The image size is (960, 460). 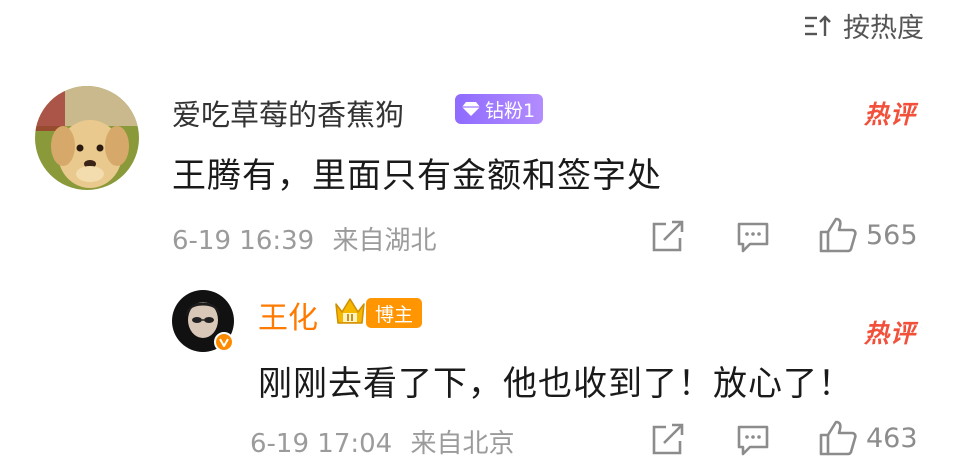 What do you see at coordinates (321, 444) in the screenshot?
I see `comment-time: 6-19 17:04` at bounding box center [321, 444].